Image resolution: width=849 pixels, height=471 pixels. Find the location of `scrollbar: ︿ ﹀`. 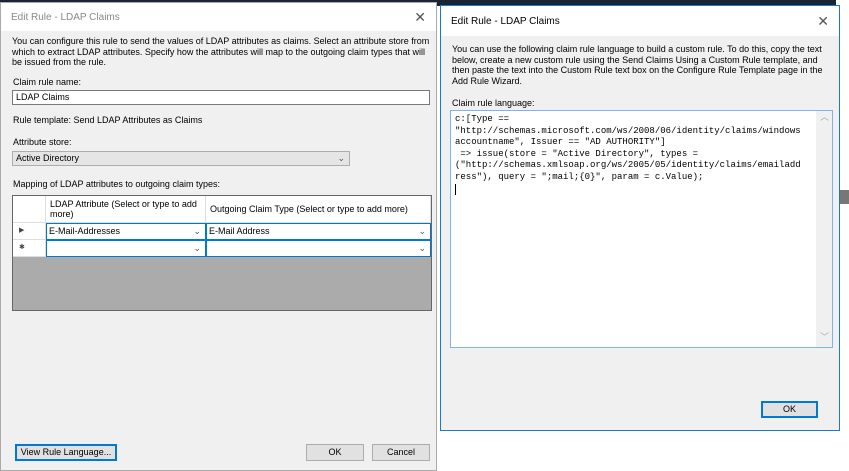

scrollbar: ︿ ﹀ is located at coordinates (824, 229).